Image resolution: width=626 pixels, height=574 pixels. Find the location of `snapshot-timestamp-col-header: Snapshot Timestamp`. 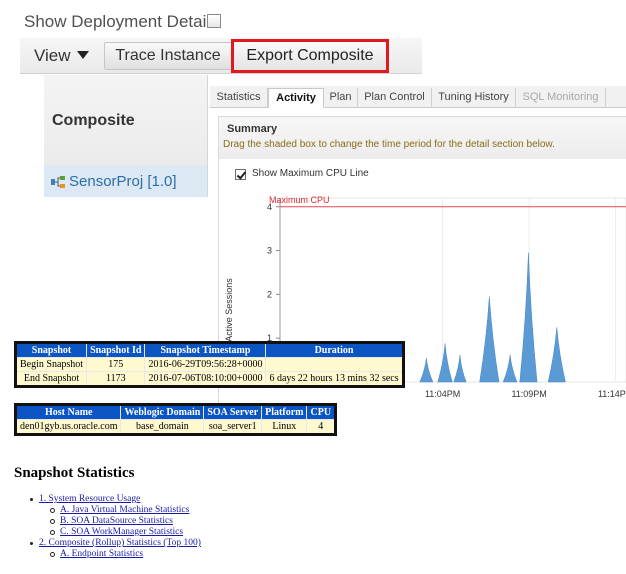

snapshot-timestamp-col-header: Snapshot Timestamp is located at coordinates (205, 350).